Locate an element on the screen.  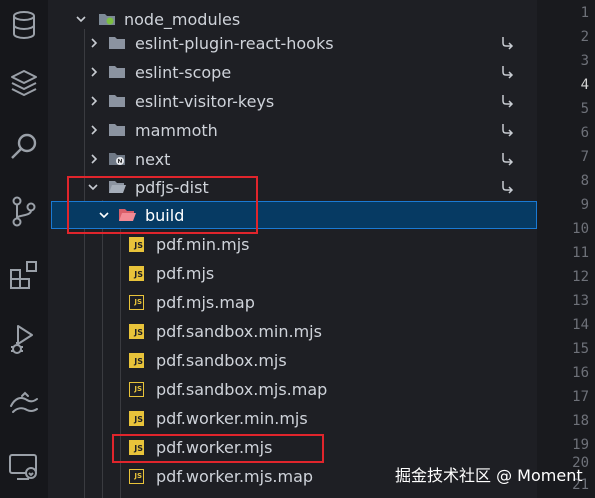
line-number: 2 is located at coordinates (584, 37).